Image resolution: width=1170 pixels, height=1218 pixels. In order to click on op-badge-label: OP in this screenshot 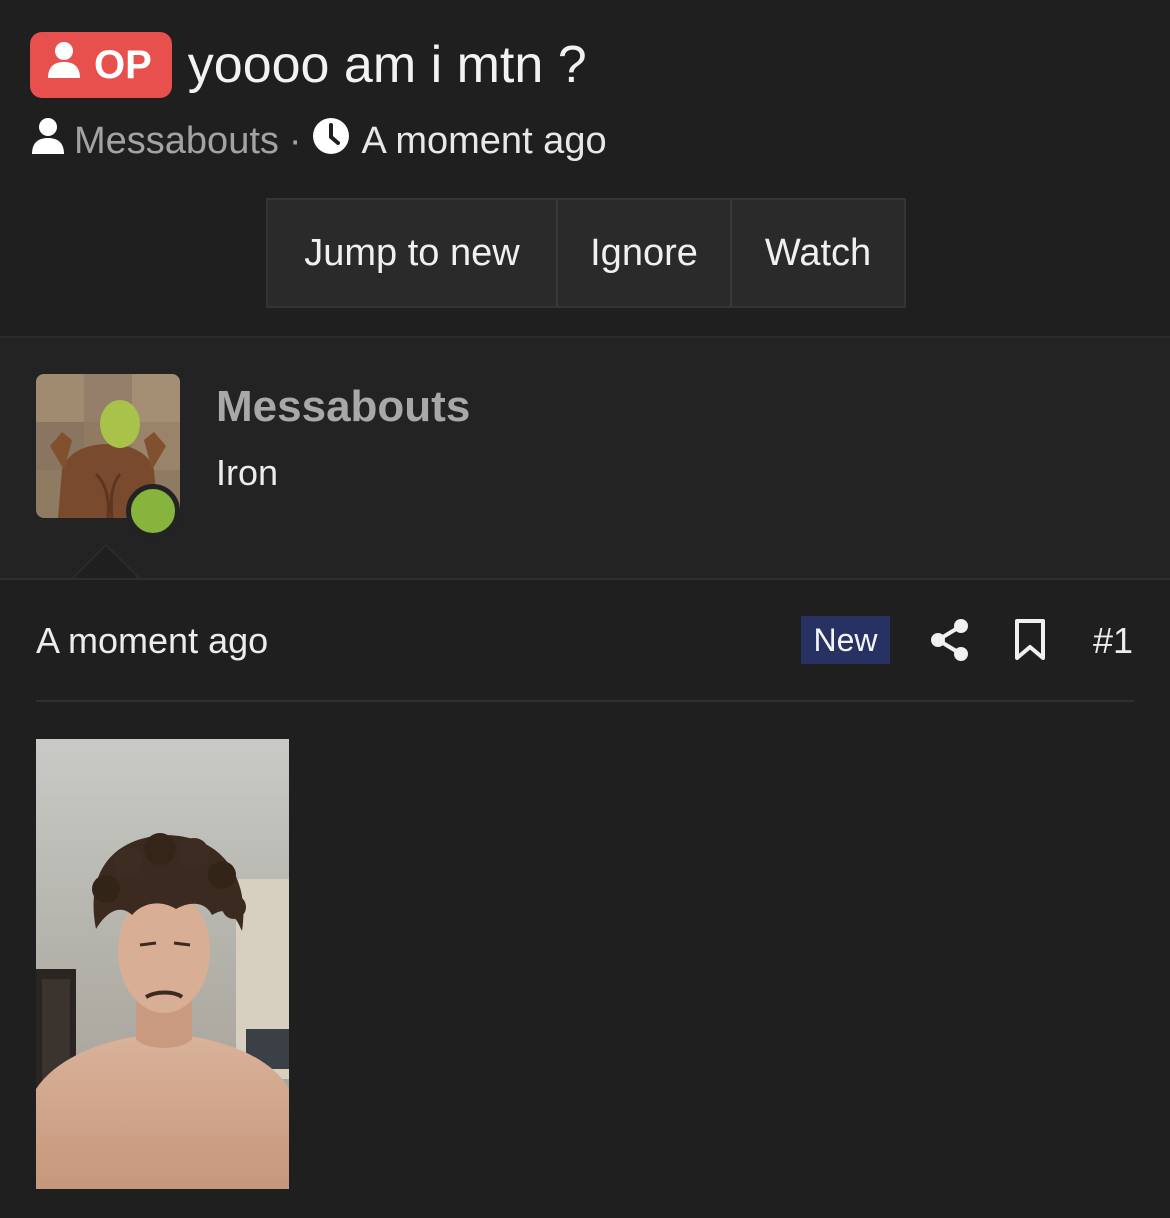, I will do `click(123, 64)`.